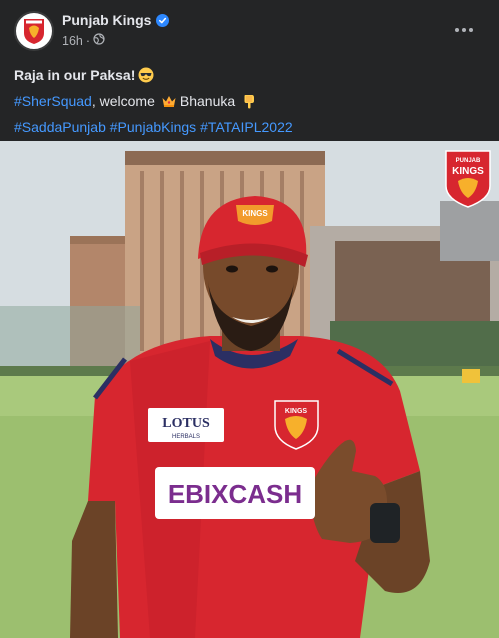 The width and height of the screenshot is (499, 638). I want to click on sponsor-lotus-text: LOTUS, so click(186, 423).